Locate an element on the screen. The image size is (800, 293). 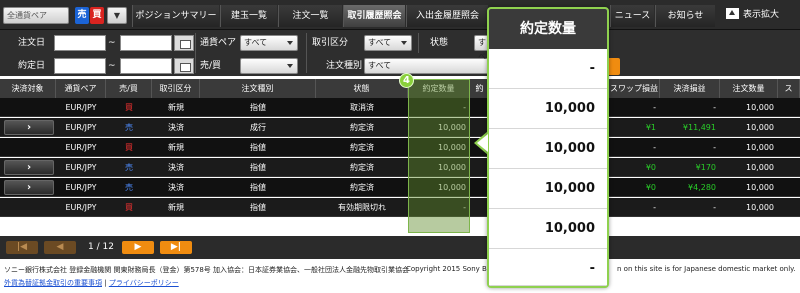
col-header-trade-type: 取引区分 is located at coordinates (176, 88).